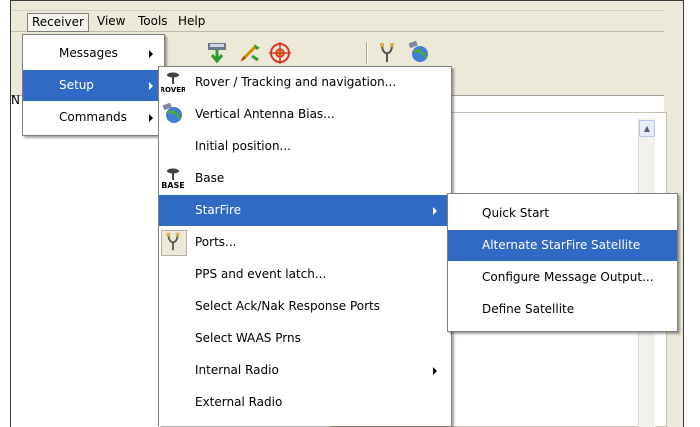 The height and width of the screenshot is (427, 700). What do you see at coordinates (280, 53) in the screenshot?
I see `target-icon` at bounding box center [280, 53].